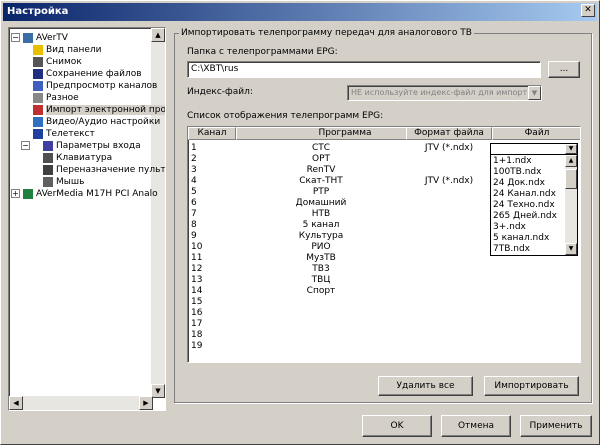  I want to click on table-cell: 16, so click(197, 313).